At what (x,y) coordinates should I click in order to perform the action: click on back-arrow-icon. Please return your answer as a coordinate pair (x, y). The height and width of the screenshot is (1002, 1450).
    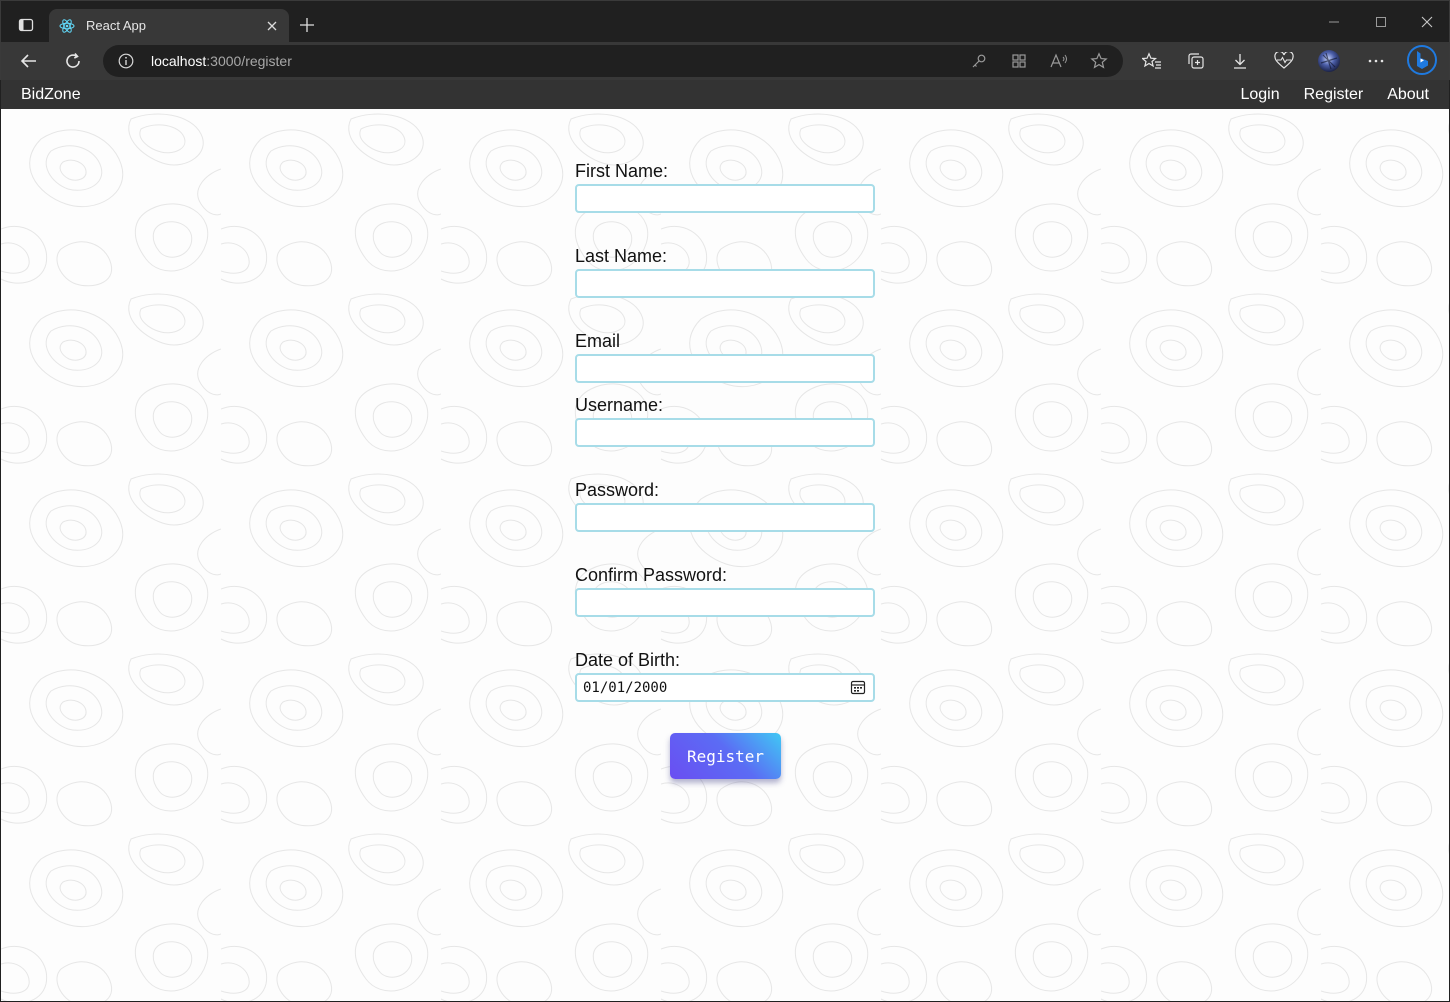
    Looking at the image, I should click on (29, 61).